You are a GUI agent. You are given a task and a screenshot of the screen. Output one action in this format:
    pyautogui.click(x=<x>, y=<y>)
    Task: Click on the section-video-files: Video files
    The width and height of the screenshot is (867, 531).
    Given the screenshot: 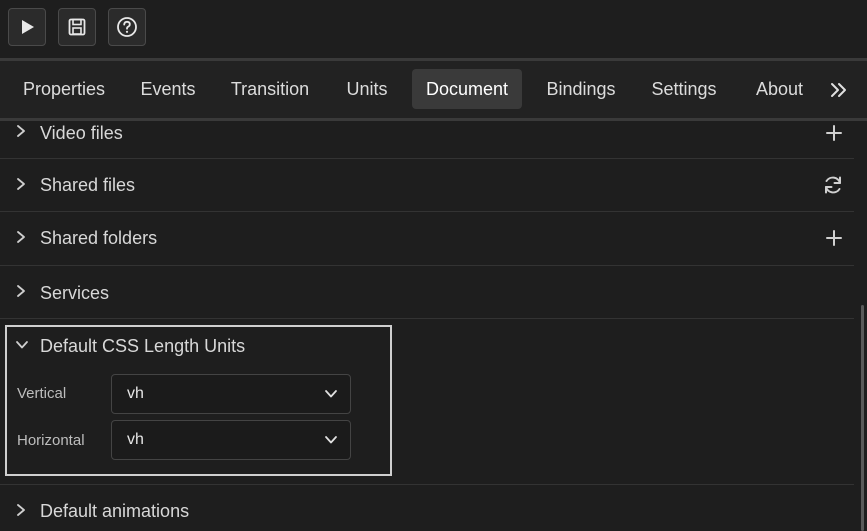 What is the action you would take?
    pyautogui.click(x=427, y=140)
    